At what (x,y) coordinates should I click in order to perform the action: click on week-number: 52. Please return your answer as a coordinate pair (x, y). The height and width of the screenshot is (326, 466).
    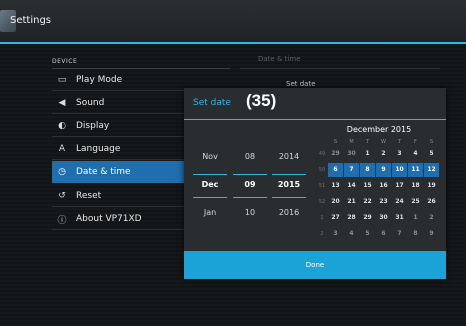
    Looking at the image, I should click on (322, 202).